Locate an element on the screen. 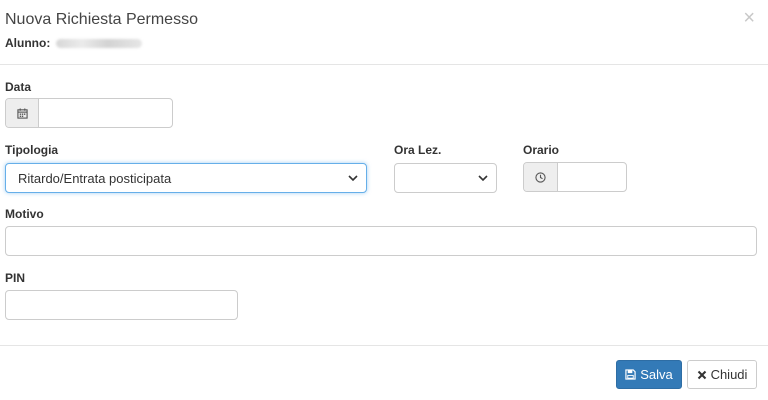 The image size is (768, 400). lesson-hour-select is located at coordinates (445, 178).